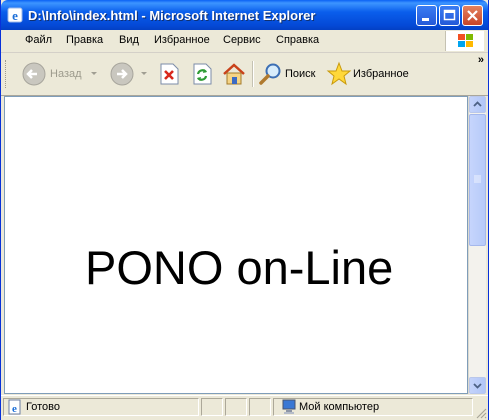  I want to click on internet-explorer-icon: e, so click(15, 15).